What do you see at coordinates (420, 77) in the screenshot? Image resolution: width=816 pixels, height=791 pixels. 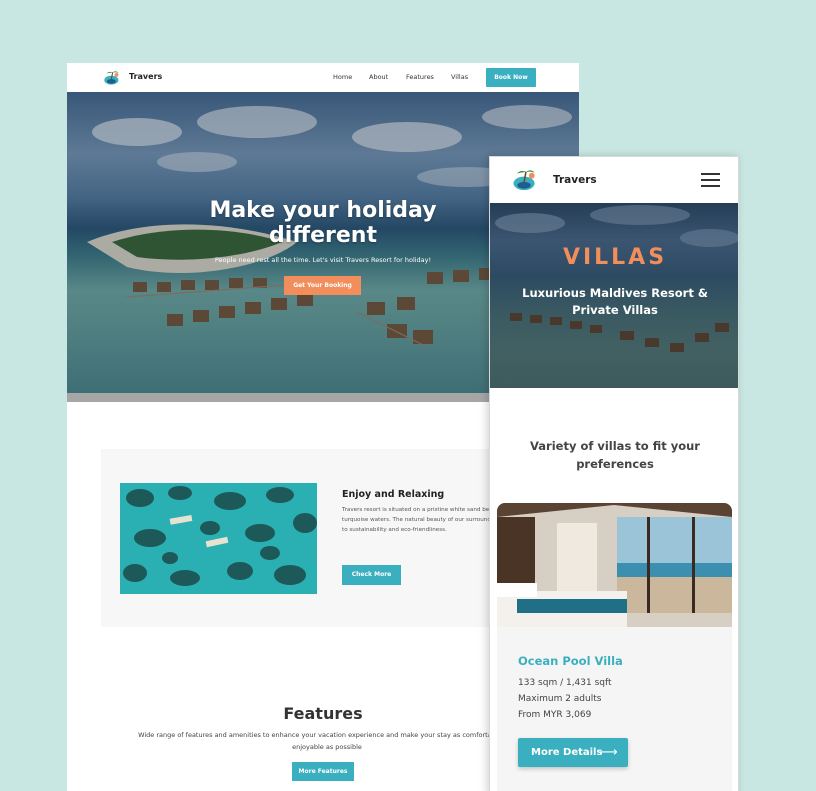 I see `nav-link-features: Features` at bounding box center [420, 77].